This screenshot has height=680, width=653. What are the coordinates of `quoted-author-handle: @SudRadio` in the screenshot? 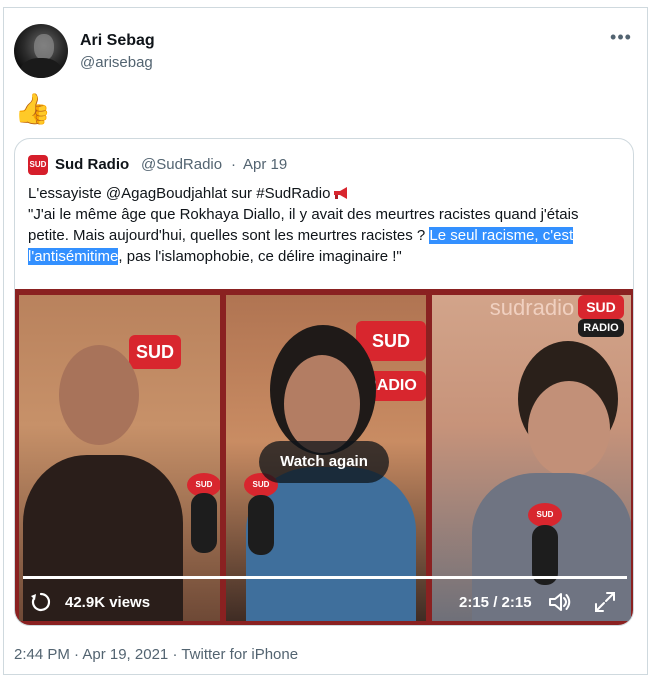 It's located at (182, 164).